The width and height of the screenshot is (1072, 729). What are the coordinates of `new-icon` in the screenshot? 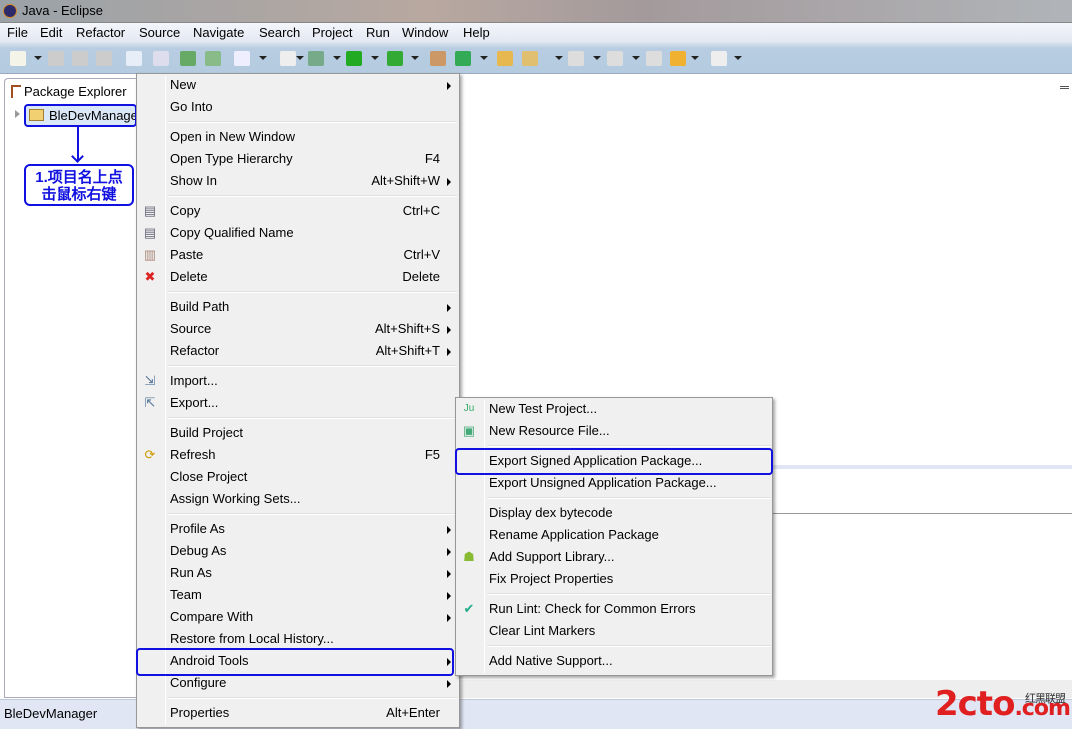 It's located at (18, 58).